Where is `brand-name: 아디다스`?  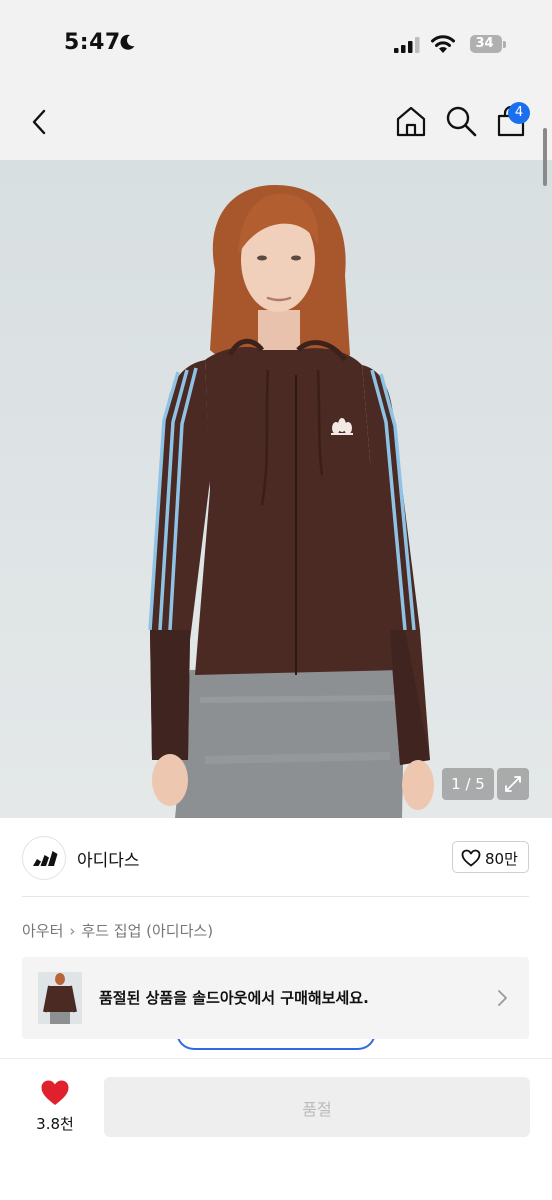 brand-name: 아디다스 is located at coordinates (108, 858).